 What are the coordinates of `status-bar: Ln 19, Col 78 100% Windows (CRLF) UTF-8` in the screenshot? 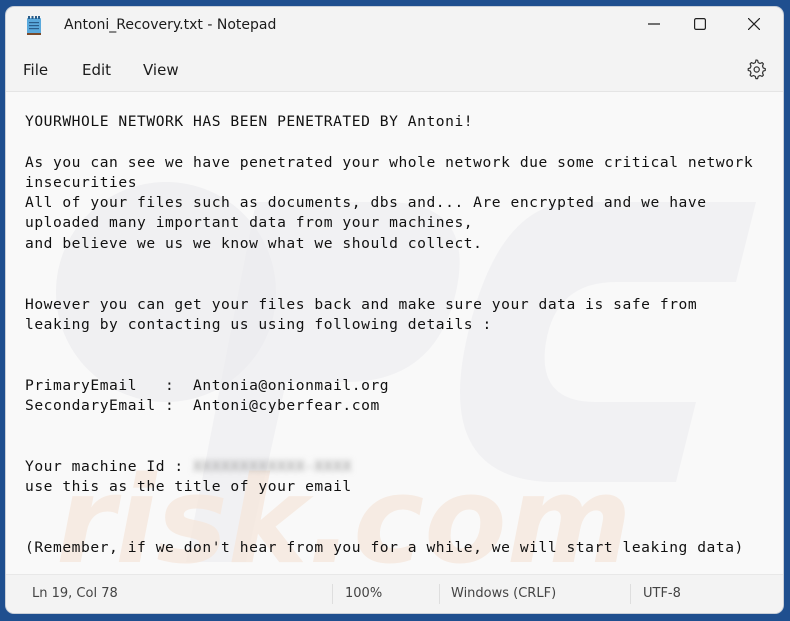 It's located at (394, 593).